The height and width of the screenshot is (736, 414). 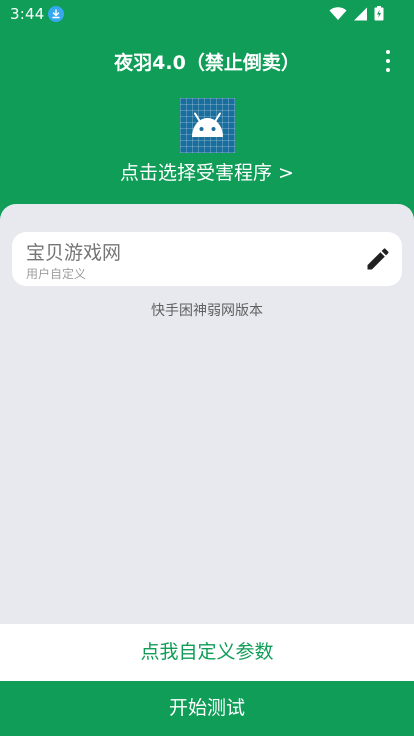 What do you see at coordinates (56, 14) in the screenshot?
I see `download-icon` at bounding box center [56, 14].